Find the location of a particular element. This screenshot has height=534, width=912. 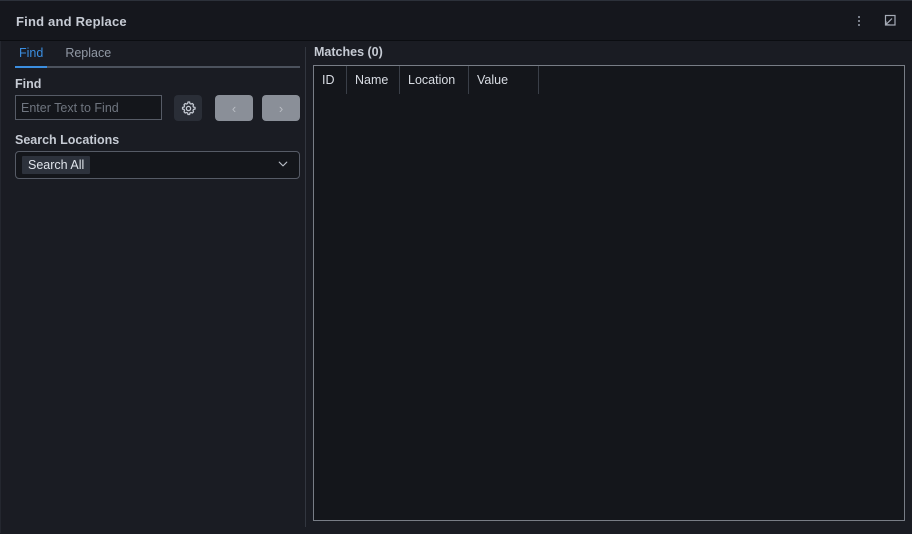

chevron-down-icon is located at coordinates (283, 164).